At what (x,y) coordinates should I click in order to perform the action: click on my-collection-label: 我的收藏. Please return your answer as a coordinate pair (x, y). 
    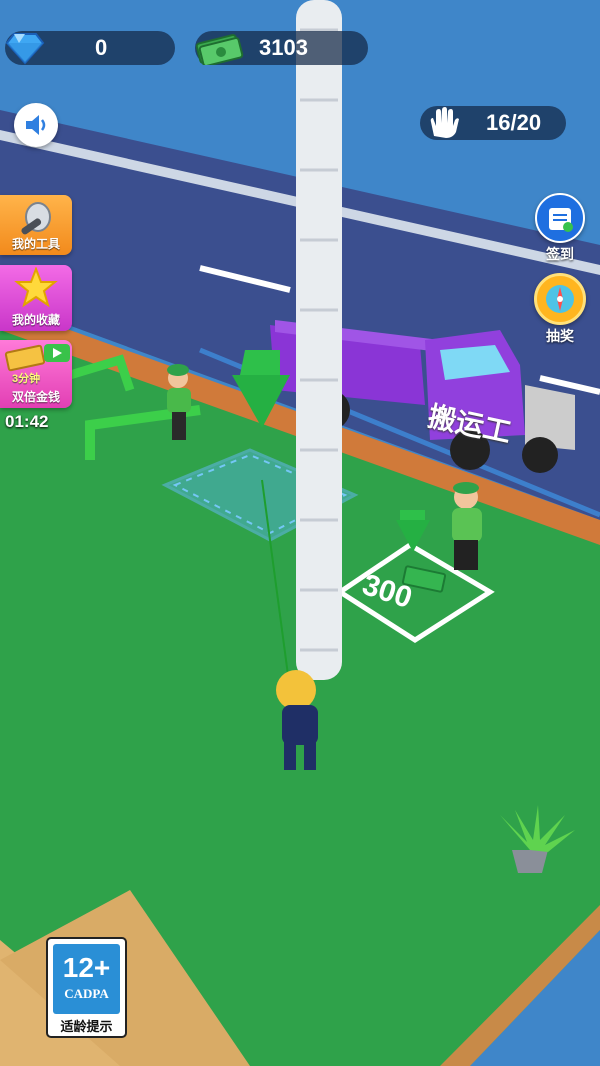
    Looking at the image, I should click on (35, 320).